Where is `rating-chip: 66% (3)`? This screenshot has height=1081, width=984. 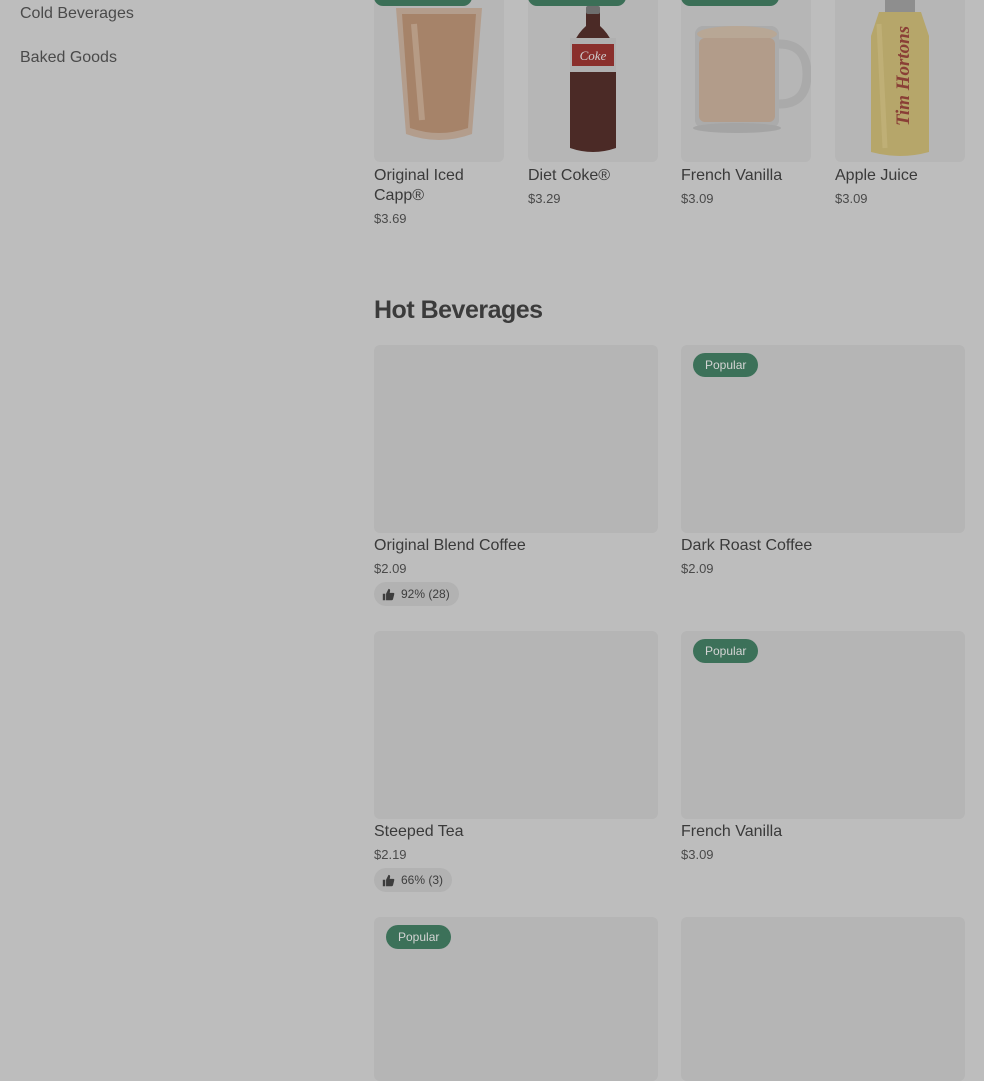
rating-chip: 66% (3) is located at coordinates (413, 880).